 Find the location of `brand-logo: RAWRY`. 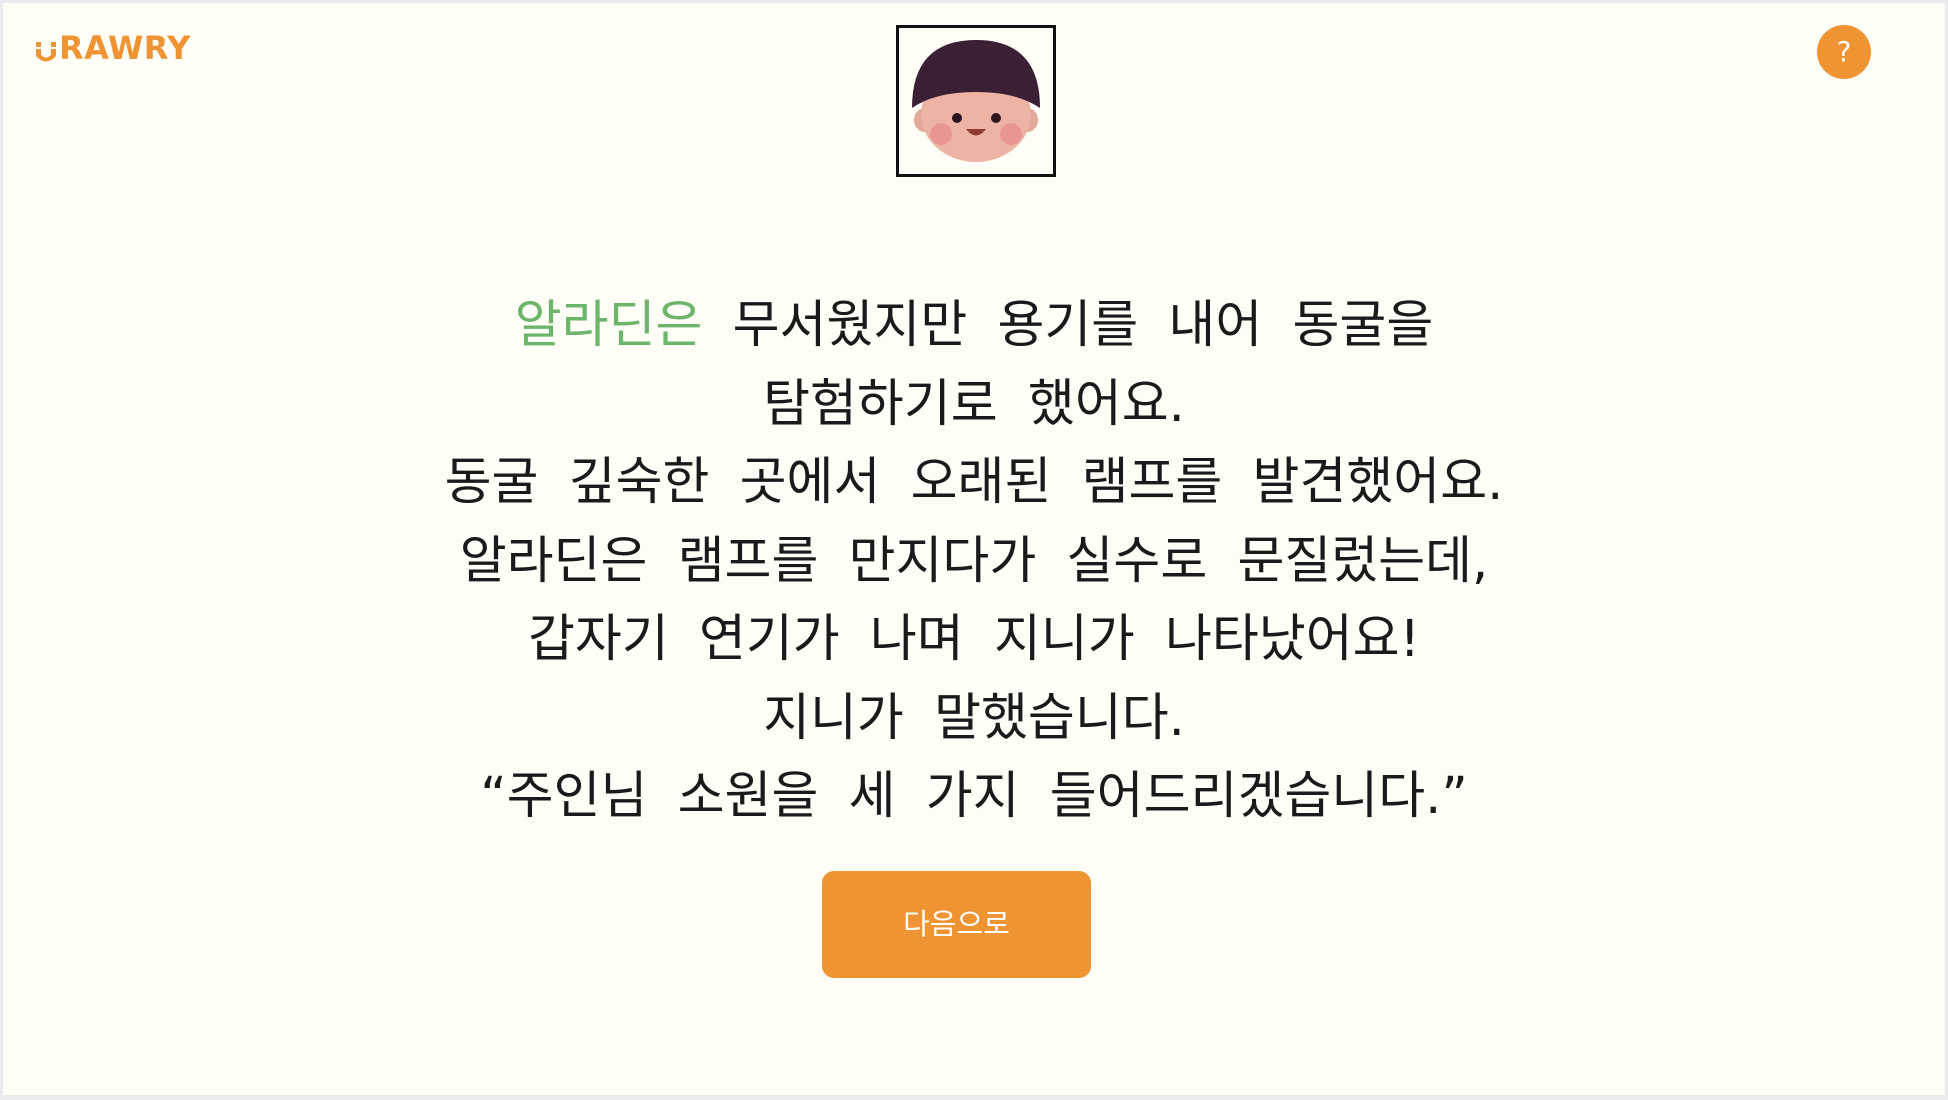

brand-logo: RAWRY is located at coordinates (113, 48).